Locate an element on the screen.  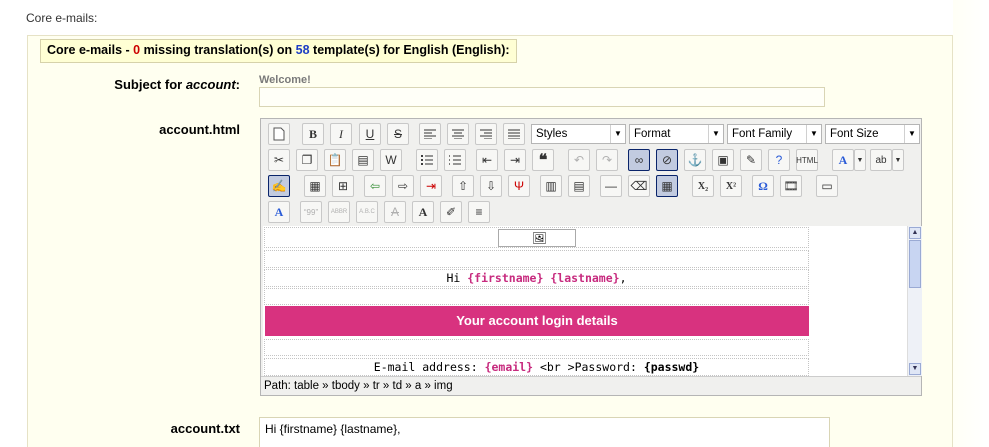
cite-icon: “99” is located at coordinates (311, 212).